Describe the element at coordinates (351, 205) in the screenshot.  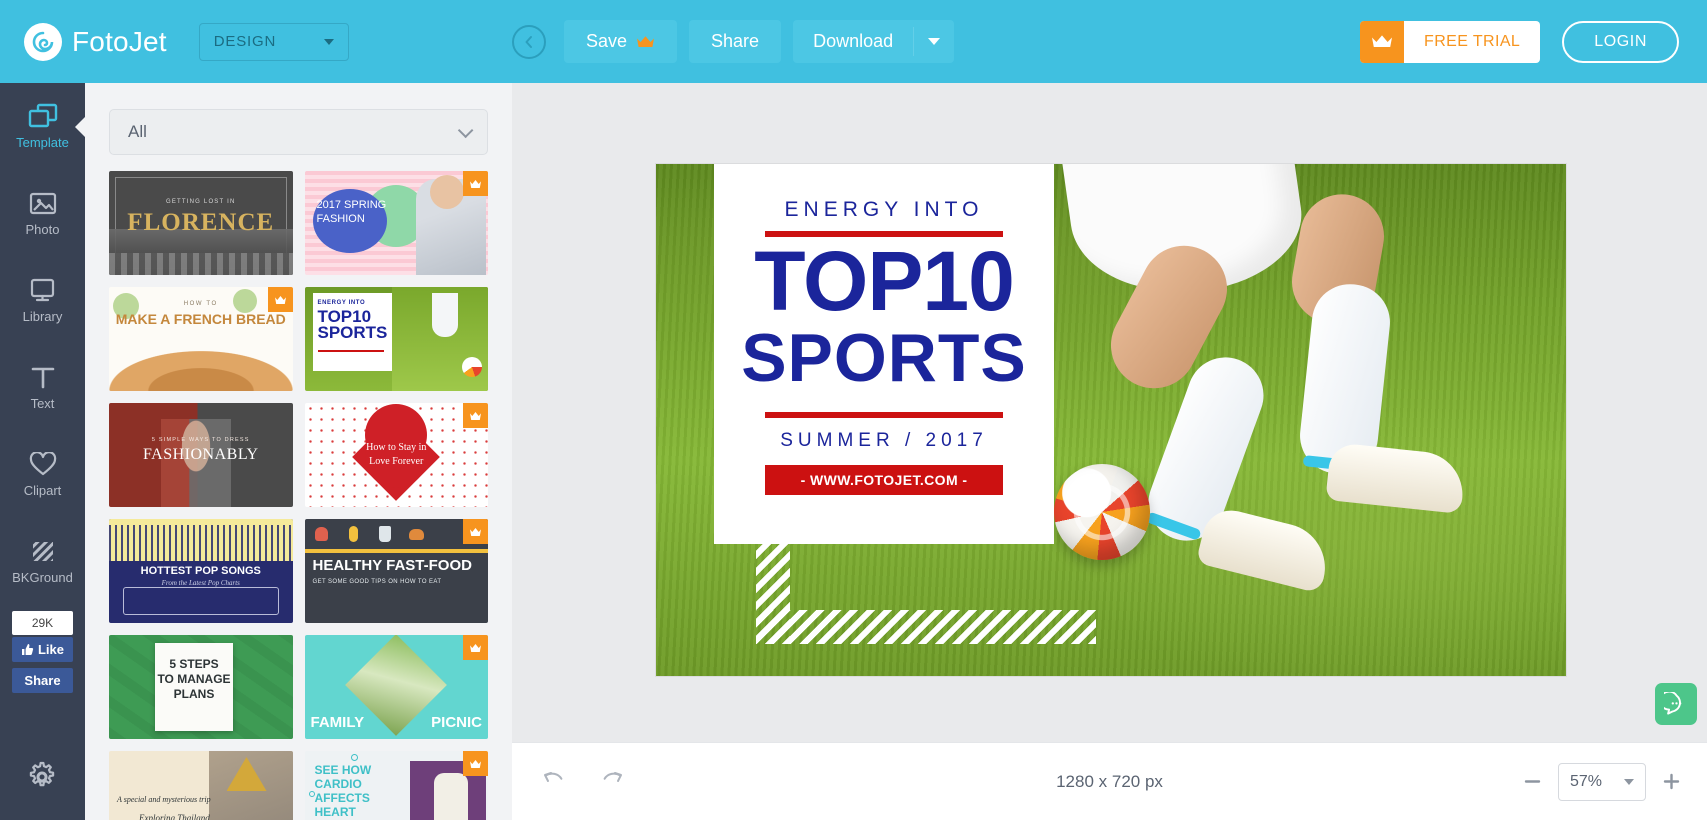
I see `thumb-line1: 2017 SPRING` at that location.